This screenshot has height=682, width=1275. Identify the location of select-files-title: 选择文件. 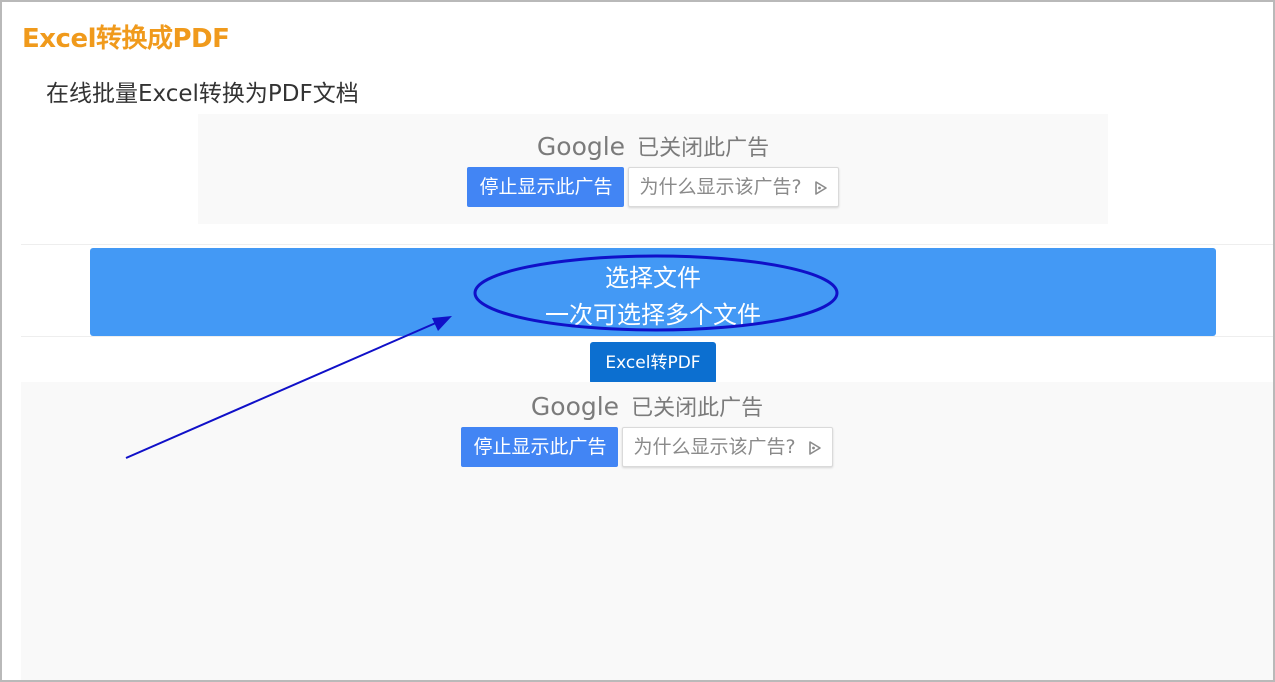
(653, 278).